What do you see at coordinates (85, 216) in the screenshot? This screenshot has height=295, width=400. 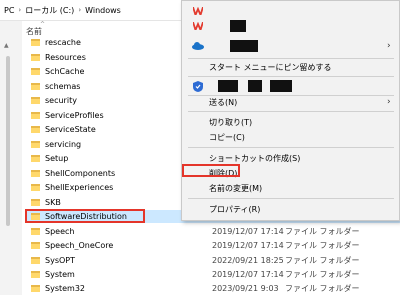 I see `annotation-highlight-softwaredistribution` at bounding box center [85, 216].